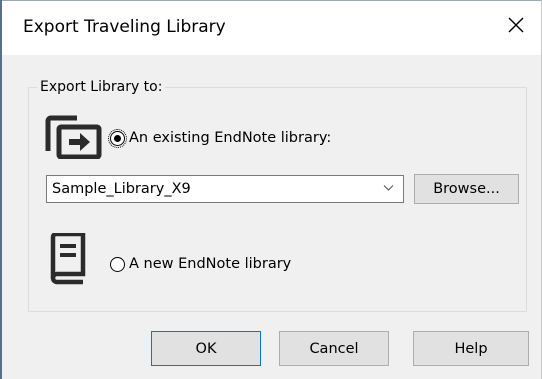 This screenshot has height=379, width=542. Describe the element at coordinates (225, 189) in the screenshot. I see `library-select: Sample_Library_X9` at that location.